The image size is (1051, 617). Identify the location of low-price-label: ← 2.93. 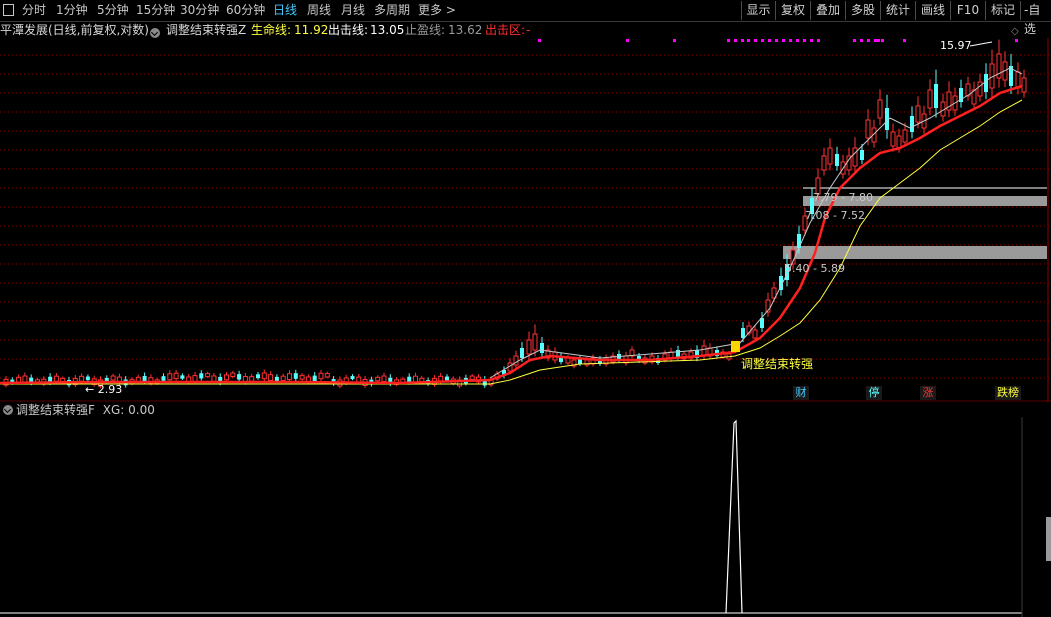
(104, 389).